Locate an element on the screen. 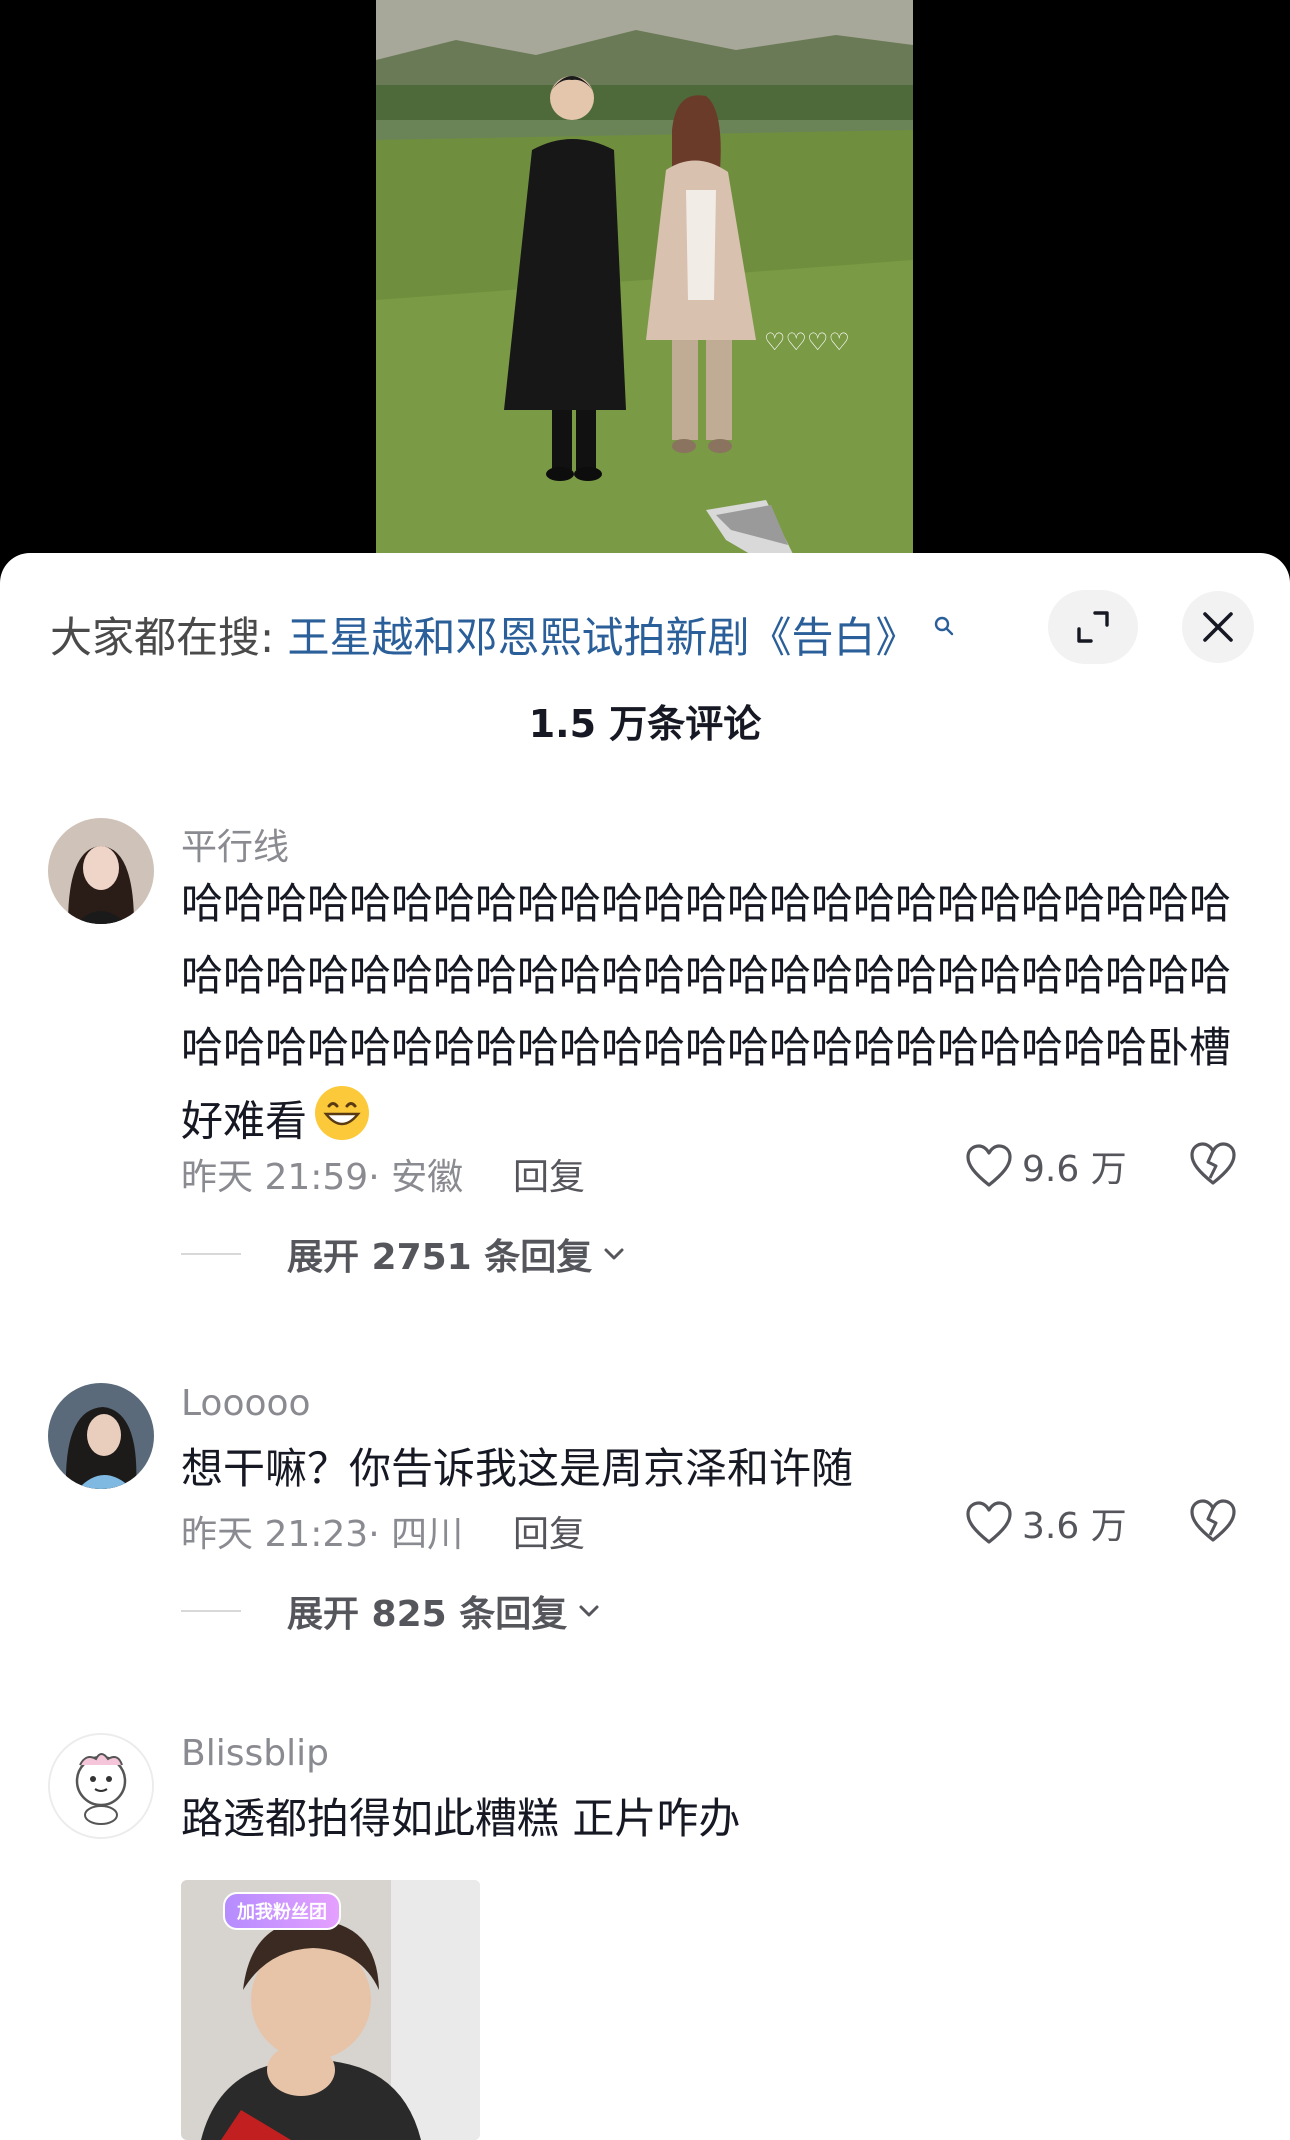 This screenshot has height=2140, width=1290. username: 平行线 is located at coordinates (235, 844).